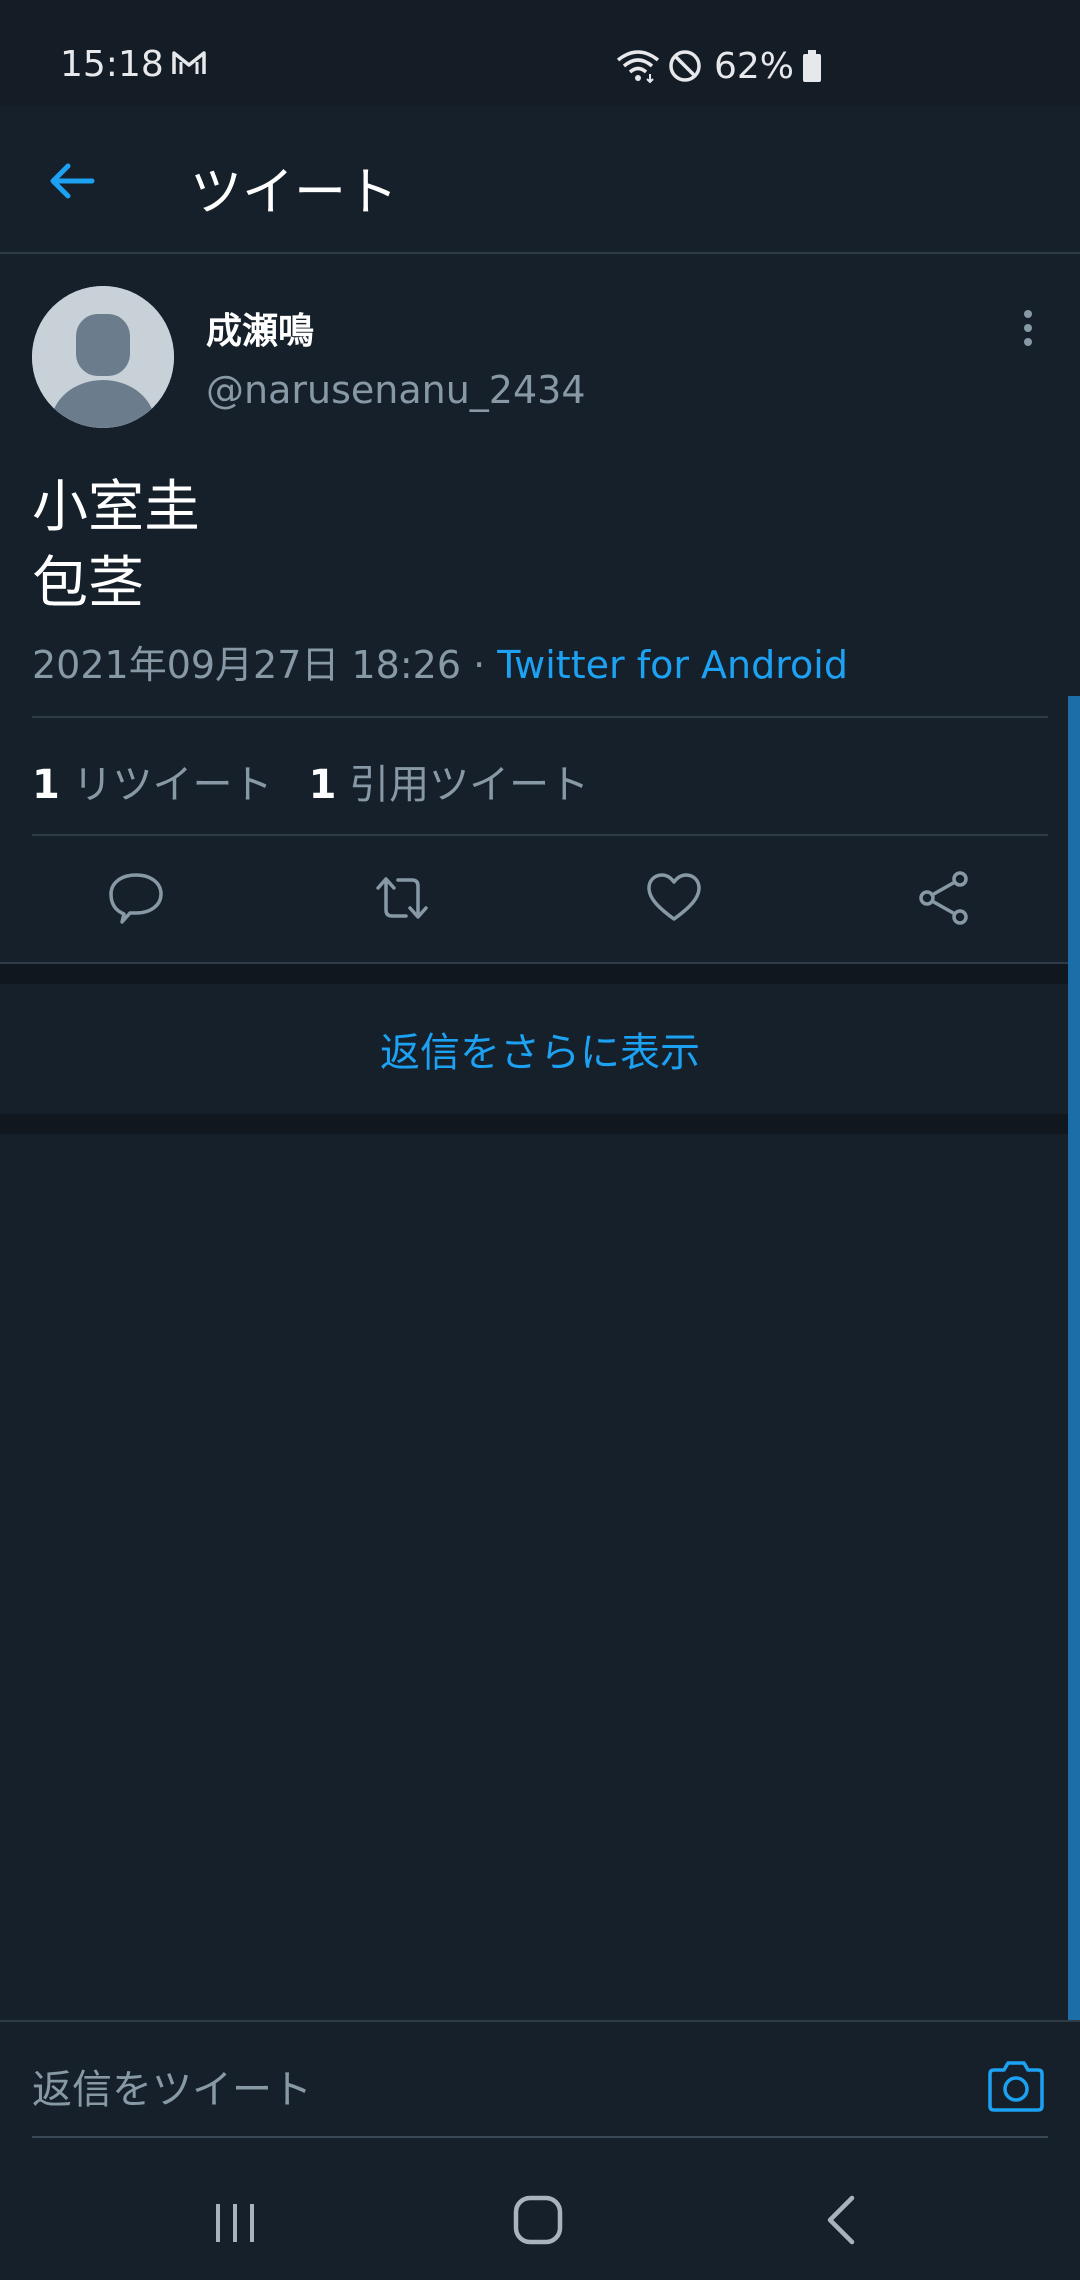 The height and width of the screenshot is (2280, 1080). Describe the element at coordinates (88, 583) in the screenshot. I see `tweet-text-line: 包茎` at that location.